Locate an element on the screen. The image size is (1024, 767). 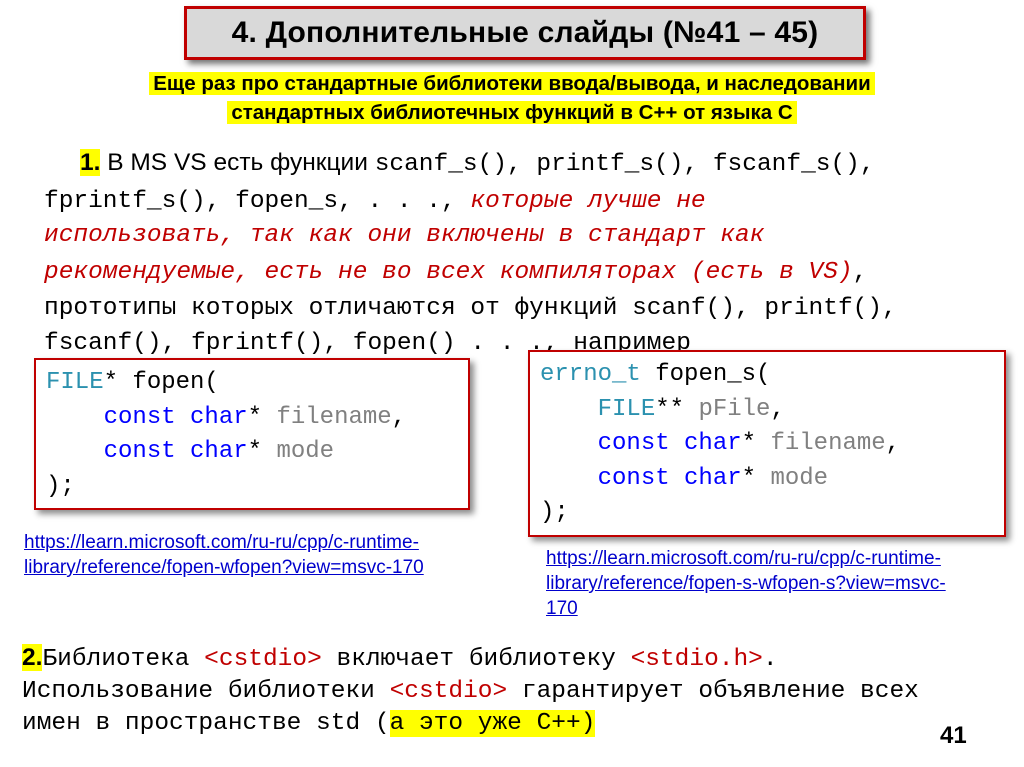
code2-type-file: FILE is located at coordinates (626, 409).